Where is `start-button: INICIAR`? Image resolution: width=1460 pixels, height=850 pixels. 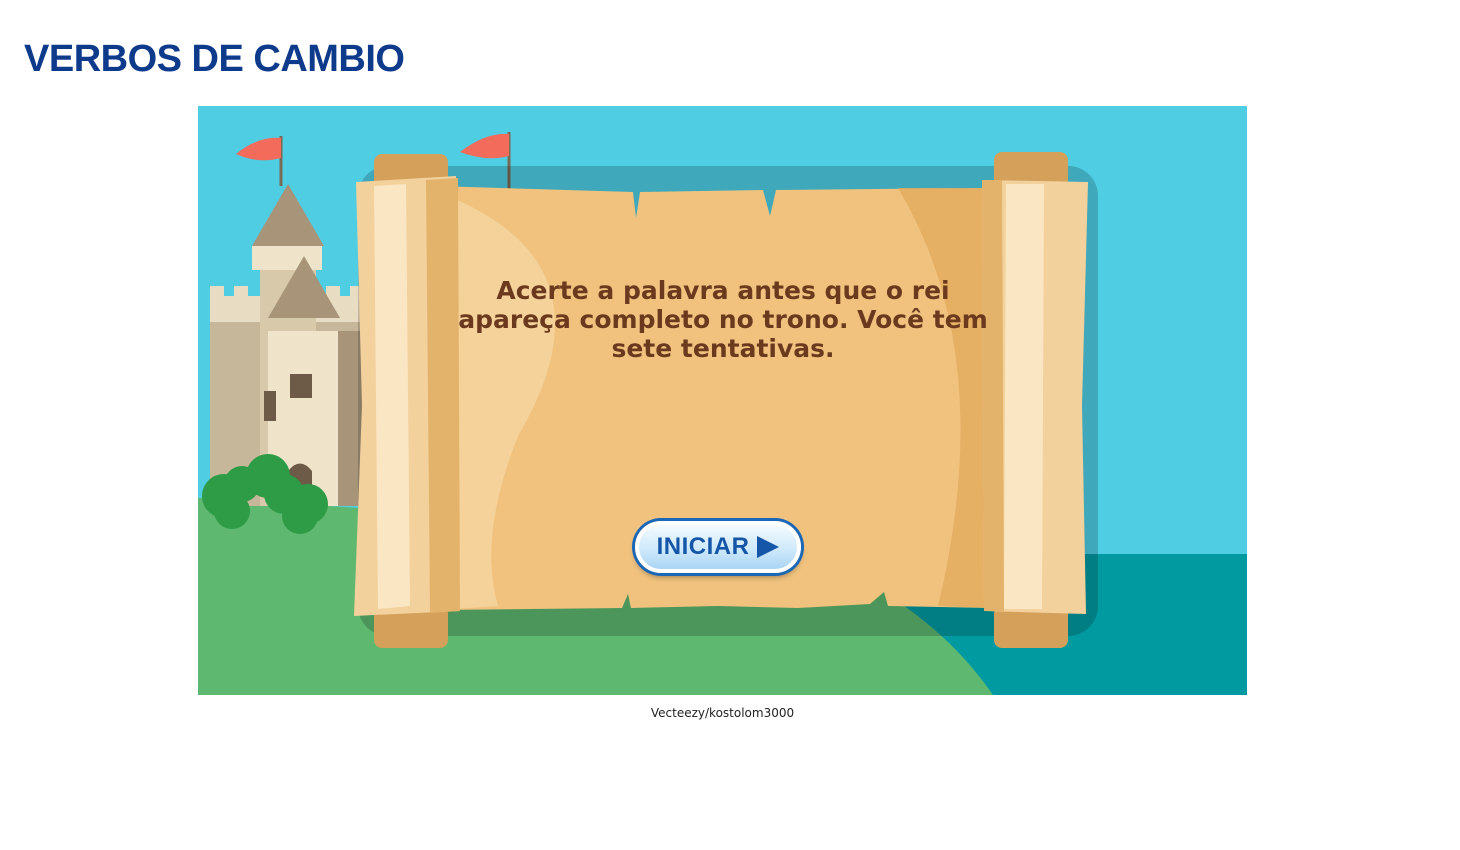
start-button: INICIAR is located at coordinates (718, 547).